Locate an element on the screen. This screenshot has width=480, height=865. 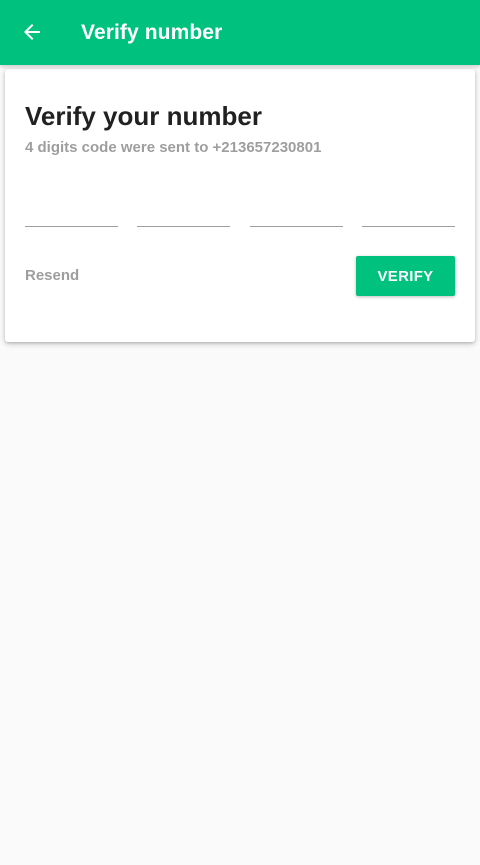
code-digit-2-input is located at coordinates (183, 209).